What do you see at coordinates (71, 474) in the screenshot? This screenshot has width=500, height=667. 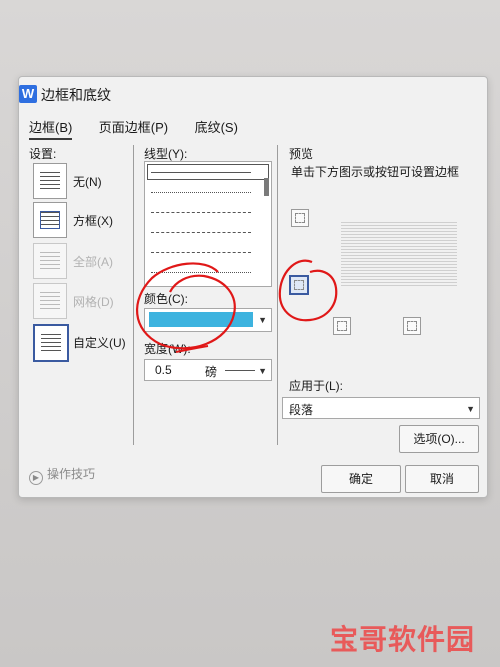 I see `tips-label: 操作技巧` at bounding box center [71, 474].